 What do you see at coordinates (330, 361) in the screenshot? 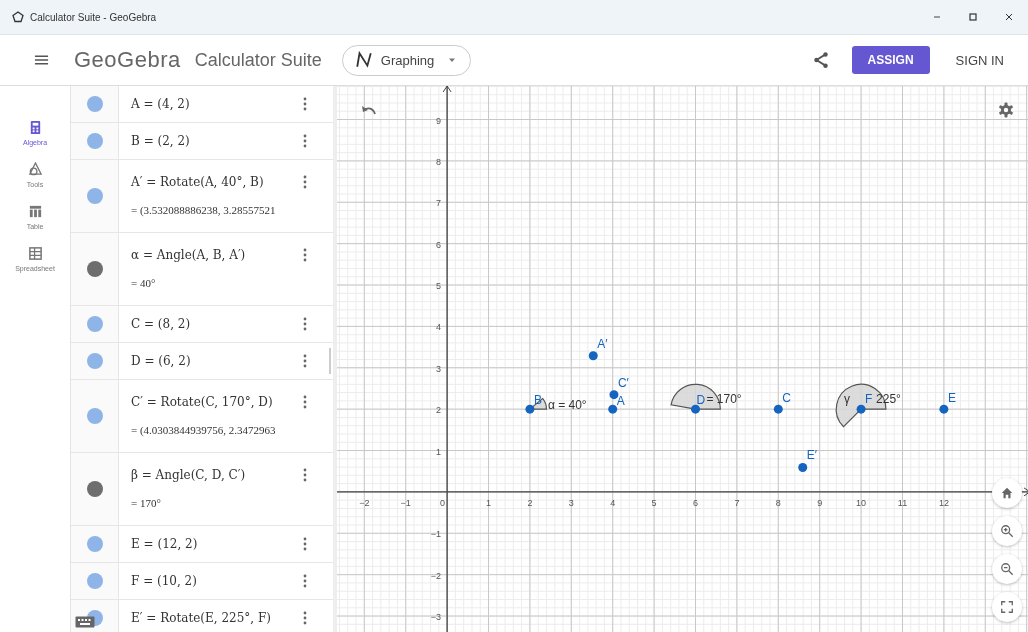
I see `scroll-thumb` at bounding box center [330, 361].